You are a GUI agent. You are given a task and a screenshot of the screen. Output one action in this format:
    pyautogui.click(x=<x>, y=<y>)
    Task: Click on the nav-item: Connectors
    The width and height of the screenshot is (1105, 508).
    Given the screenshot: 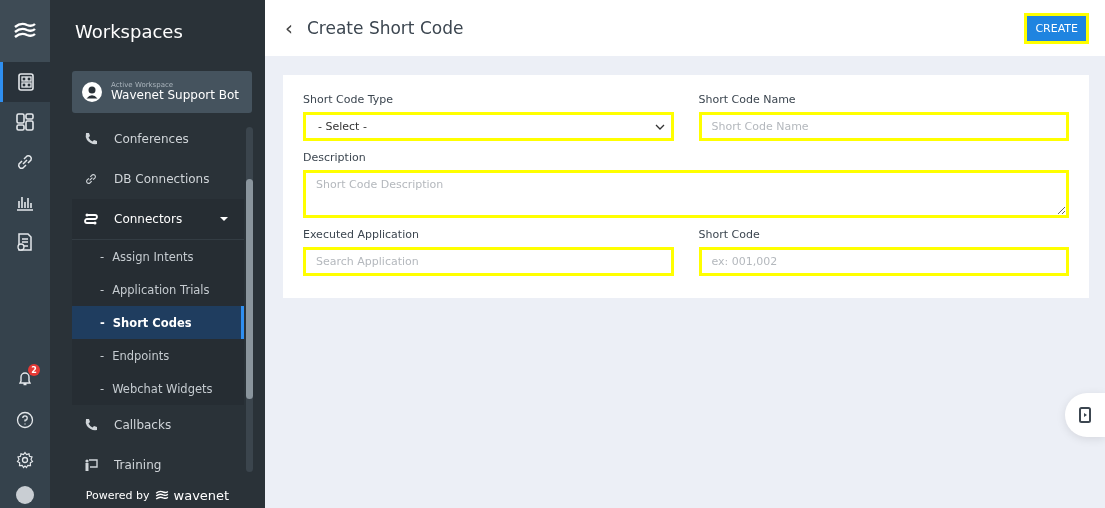 What is the action you would take?
    pyautogui.click(x=158, y=219)
    